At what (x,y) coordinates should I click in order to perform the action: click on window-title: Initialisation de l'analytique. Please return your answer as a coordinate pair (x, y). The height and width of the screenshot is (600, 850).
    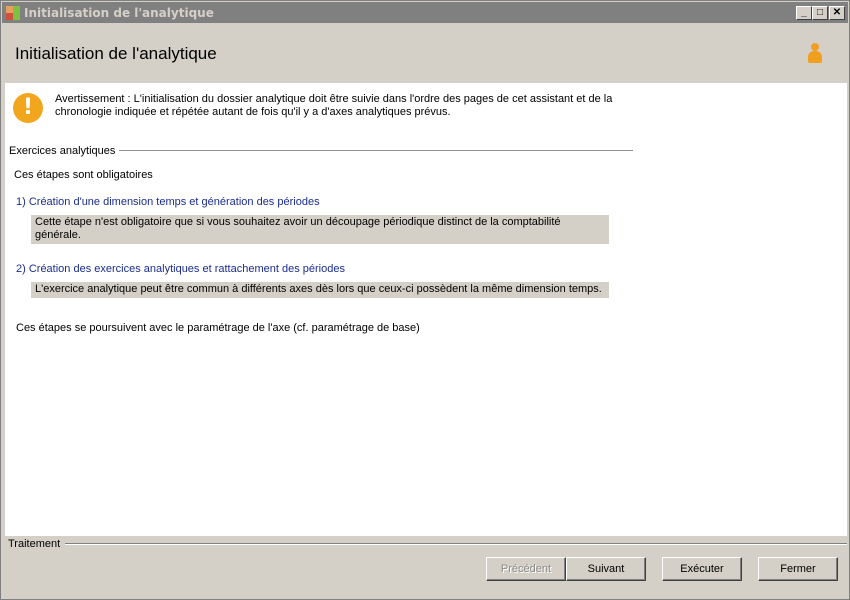
    Looking at the image, I should click on (119, 13).